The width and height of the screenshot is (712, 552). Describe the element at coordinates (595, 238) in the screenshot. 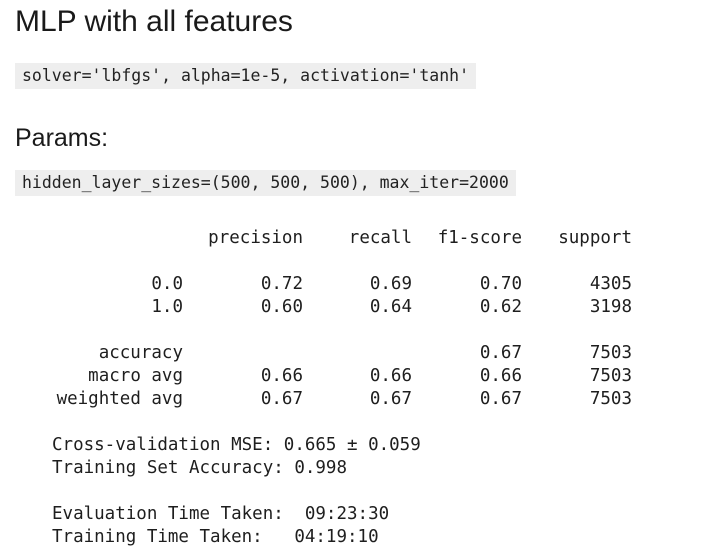

I see `header-support: support` at that location.